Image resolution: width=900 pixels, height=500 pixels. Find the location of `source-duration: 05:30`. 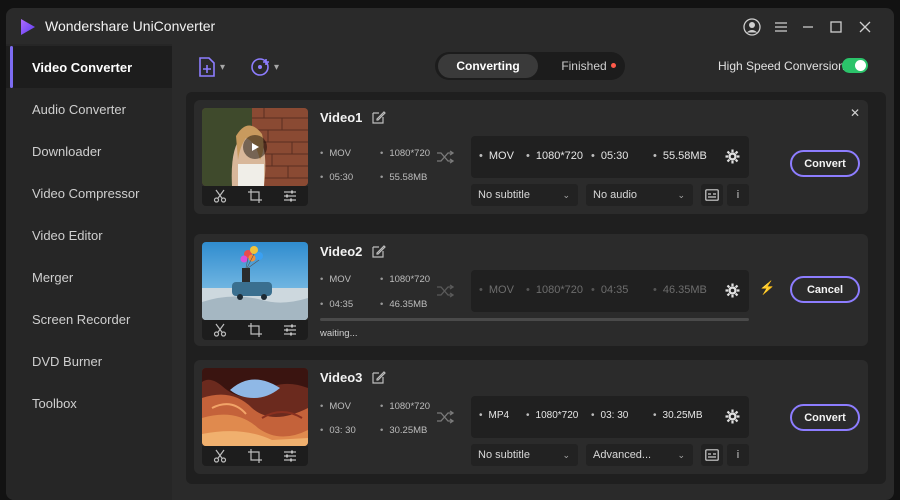

source-duration: 05:30 is located at coordinates (336, 177).